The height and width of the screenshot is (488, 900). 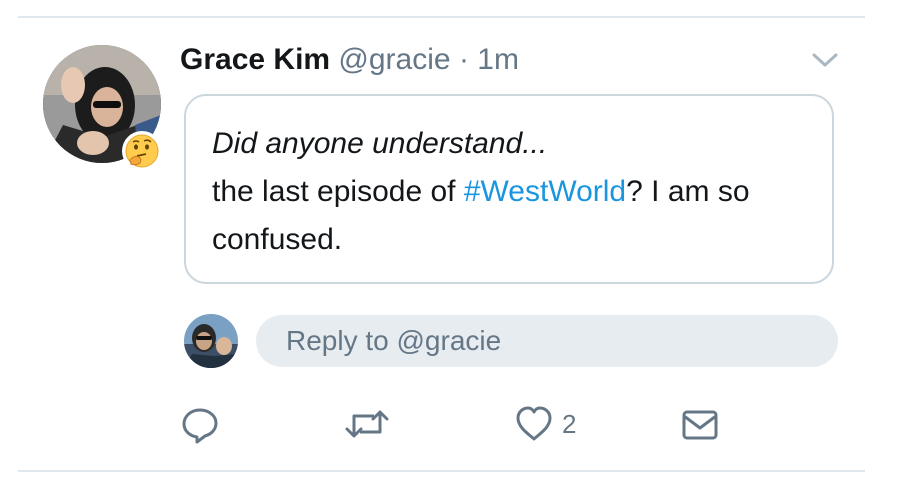 What do you see at coordinates (255, 59) in the screenshot?
I see `author-name: Grace Kim` at bounding box center [255, 59].